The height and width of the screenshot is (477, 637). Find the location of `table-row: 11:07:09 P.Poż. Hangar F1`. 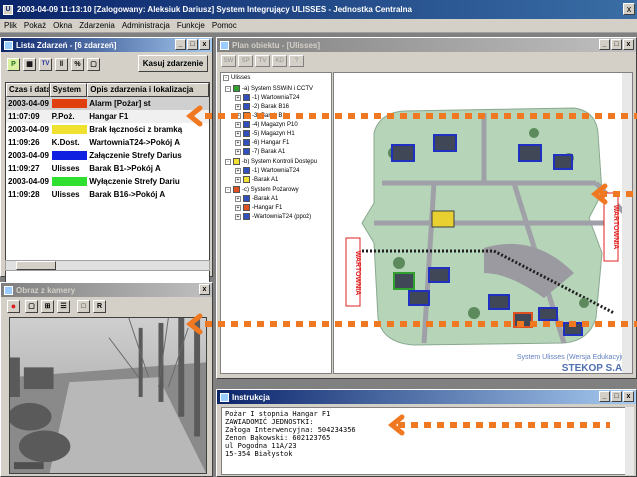

table-row: 11:07:09 P.Poż. Hangar F1 is located at coordinates (107, 116).